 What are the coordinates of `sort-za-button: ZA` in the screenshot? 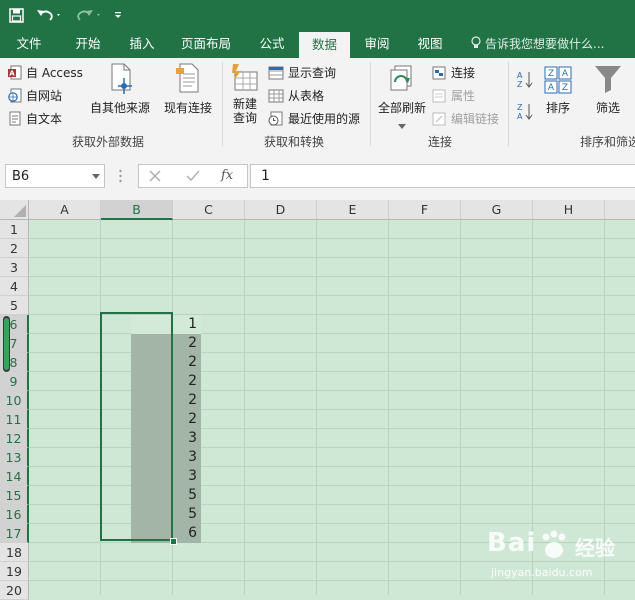 It's located at (525, 112).